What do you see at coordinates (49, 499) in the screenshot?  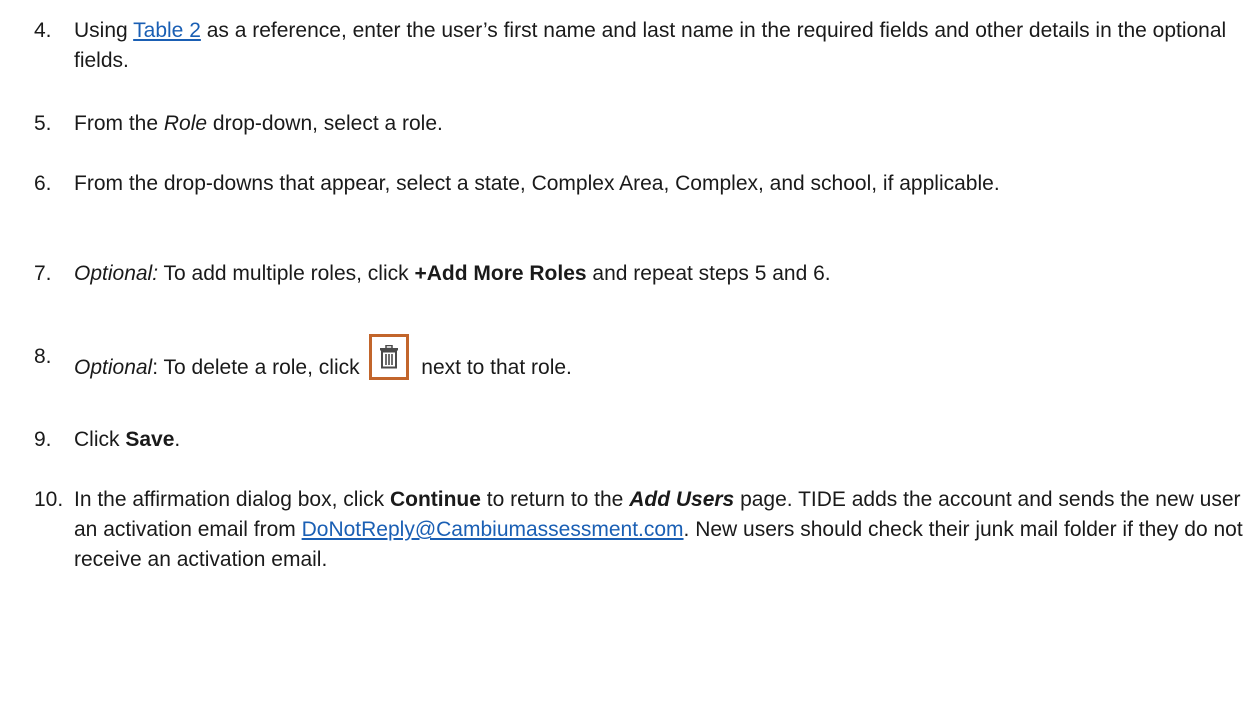 I see `step-number: 10.` at bounding box center [49, 499].